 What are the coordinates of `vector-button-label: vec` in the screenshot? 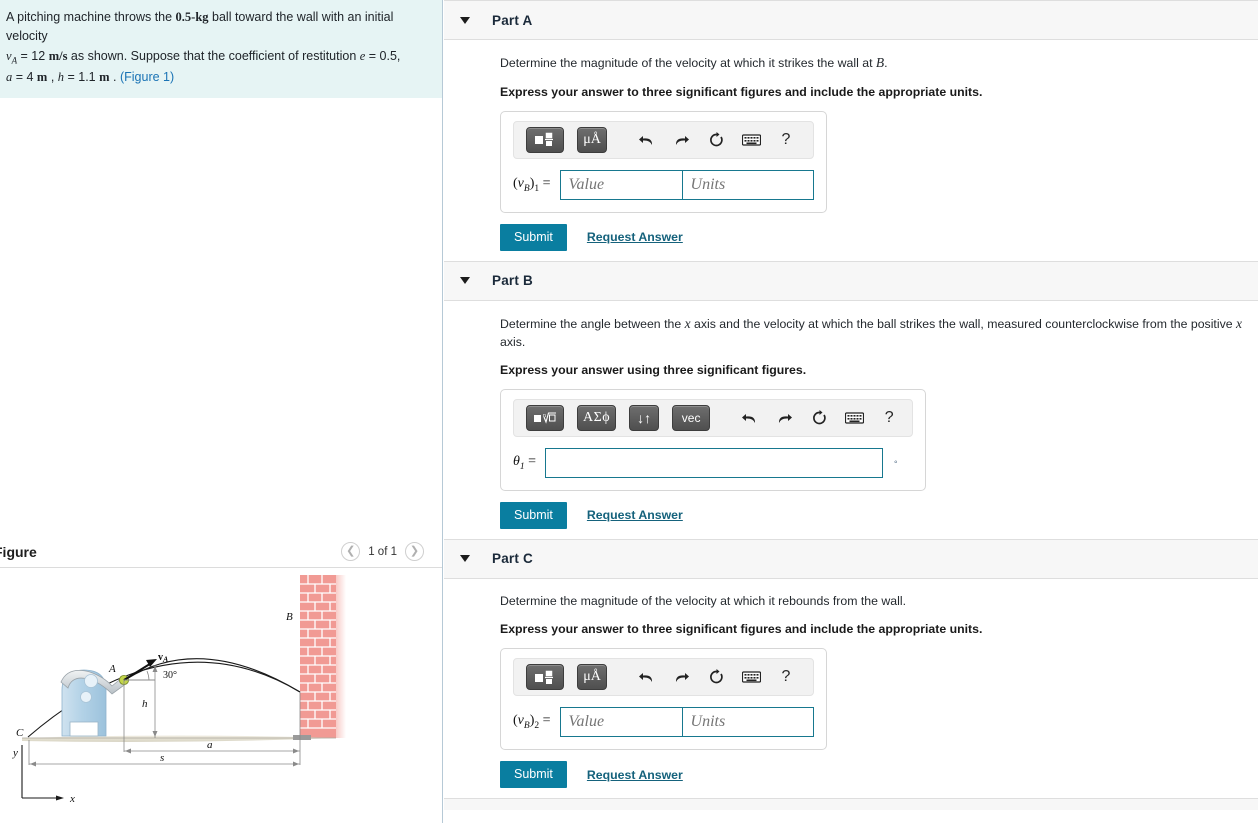 It's located at (691, 417).